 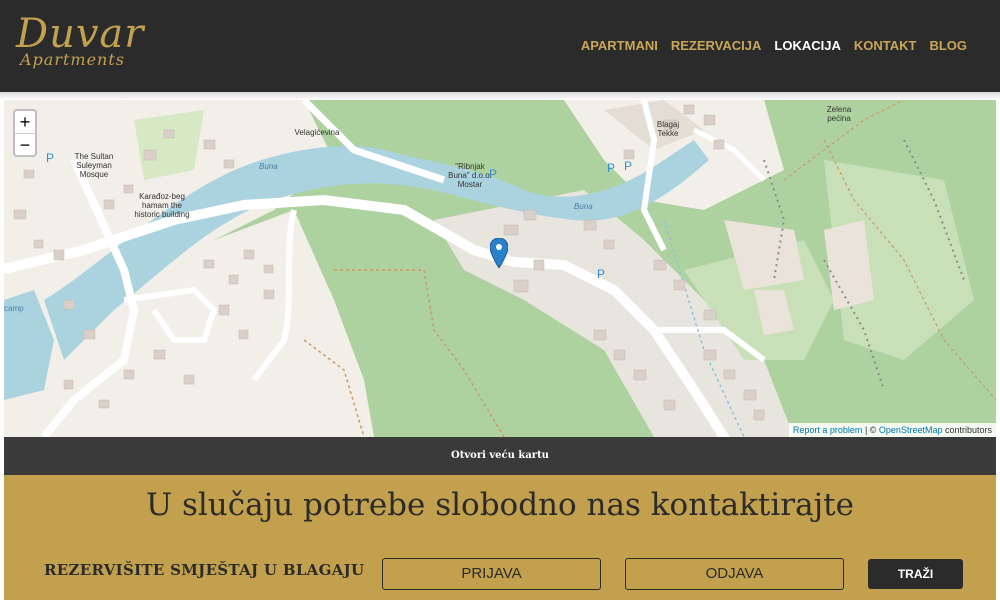 What do you see at coordinates (500, 96) in the screenshot?
I see `header-shadow` at bounding box center [500, 96].